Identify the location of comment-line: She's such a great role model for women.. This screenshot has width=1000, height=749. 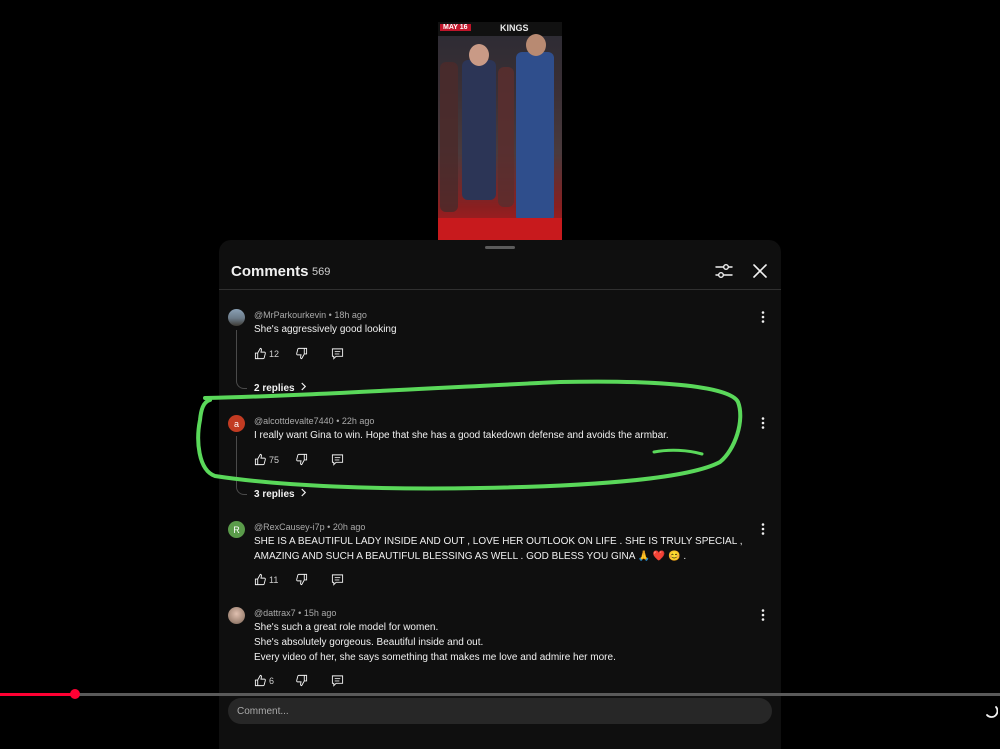
(346, 627).